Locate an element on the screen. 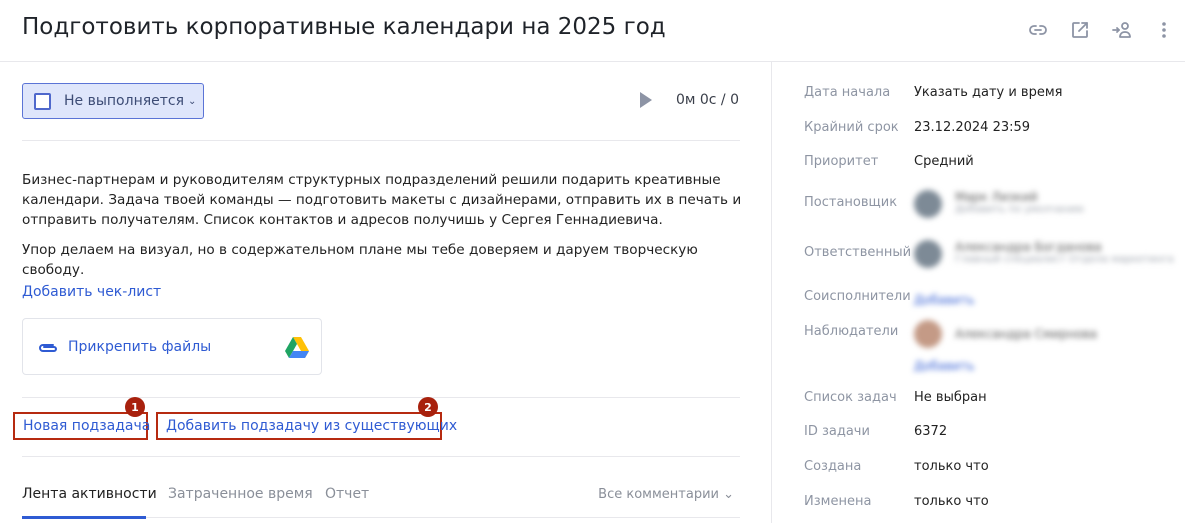 The height and width of the screenshot is (523, 1185). add-existing-subtask-link: Добавить подзадачу из существующих is located at coordinates (311, 426).